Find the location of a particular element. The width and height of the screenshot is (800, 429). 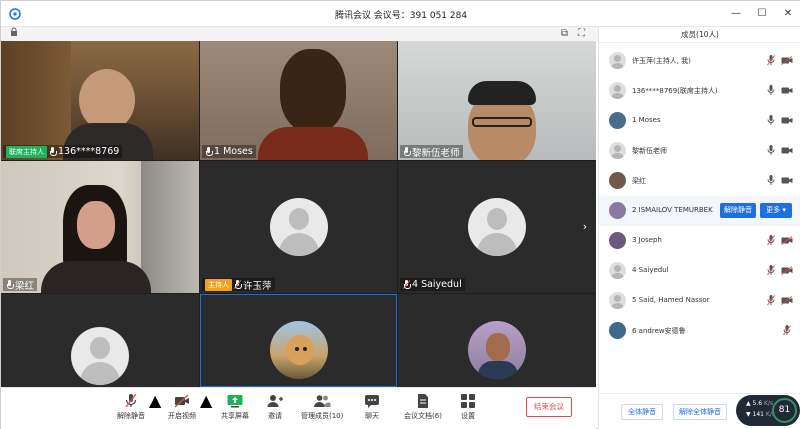

invite-button: 邀请 is located at coordinates (275, 406).